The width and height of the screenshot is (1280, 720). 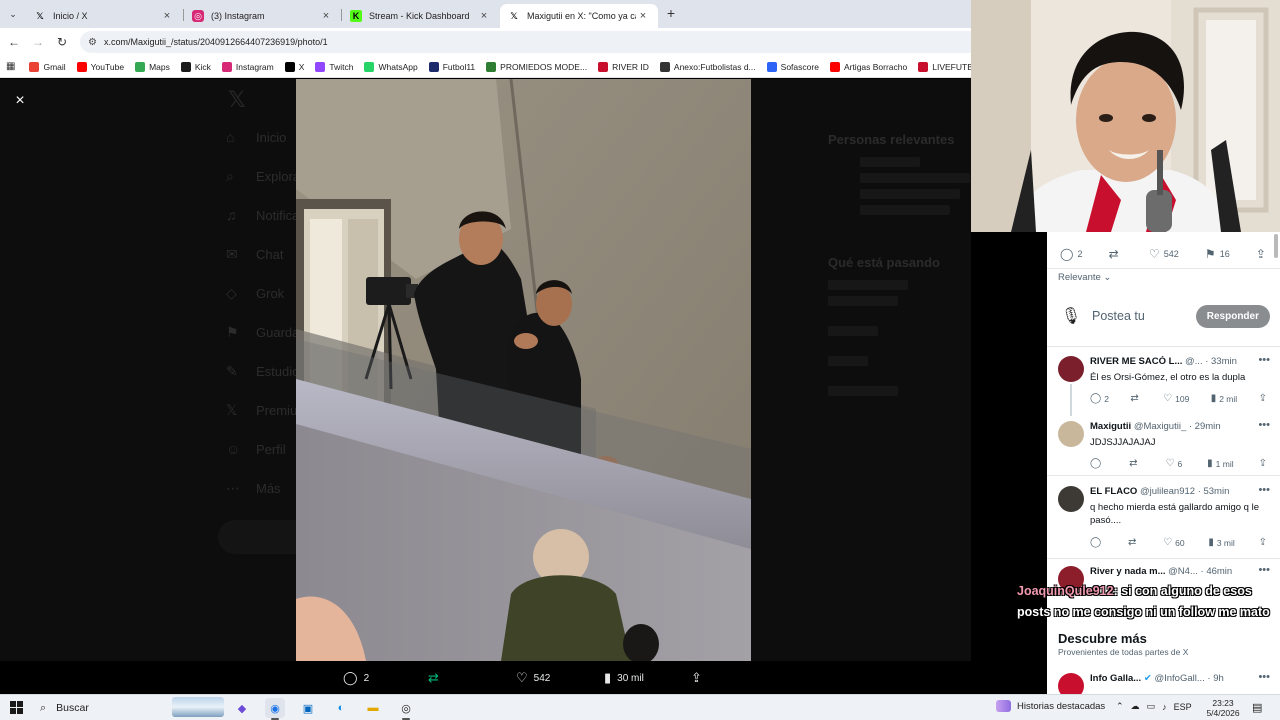 What do you see at coordinates (10, 66) in the screenshot?
I see `apps-grid-icon: ▦` at bounding box center [10, 66].